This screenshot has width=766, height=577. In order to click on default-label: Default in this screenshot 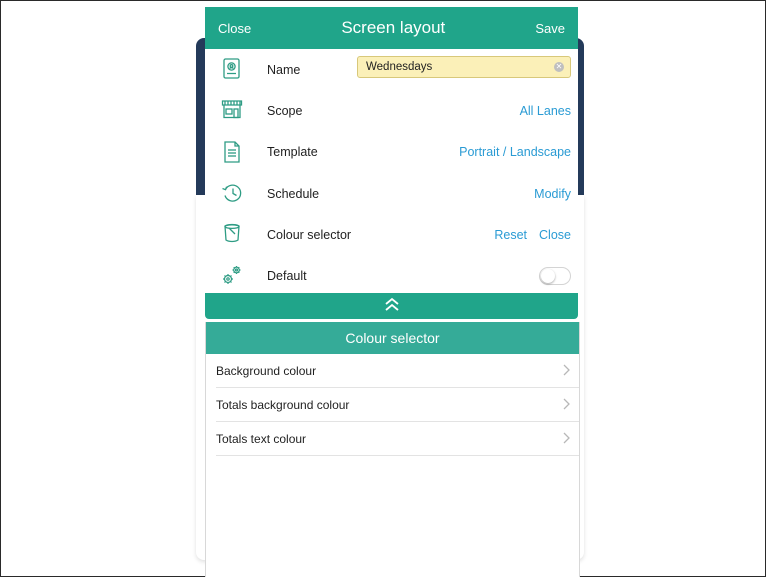, I will do `click(287, 276)`.